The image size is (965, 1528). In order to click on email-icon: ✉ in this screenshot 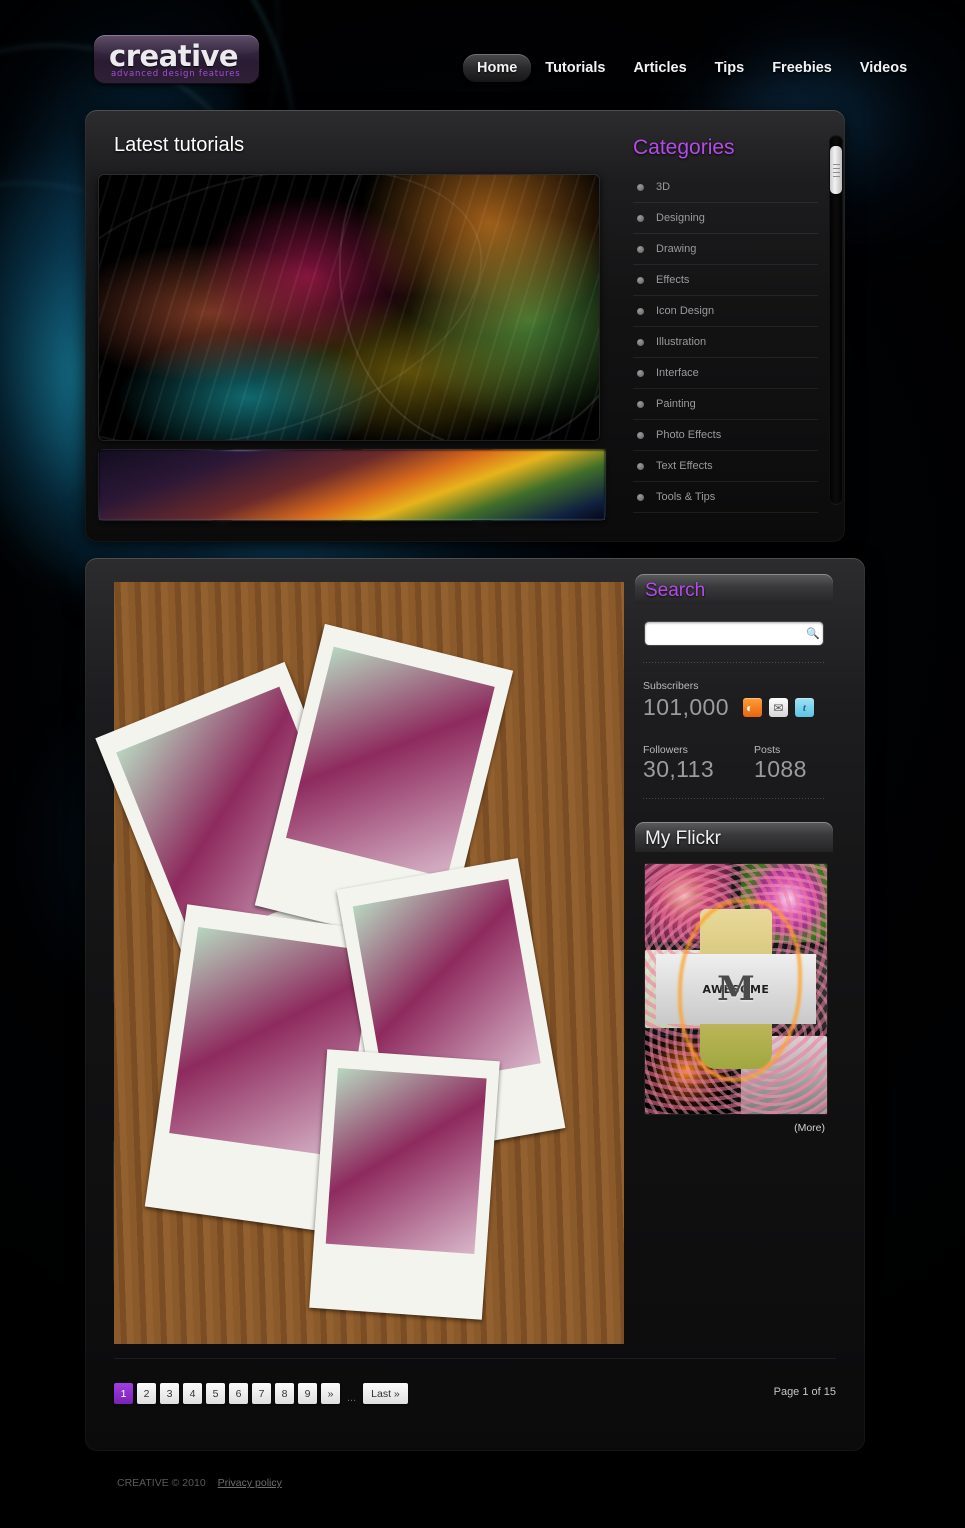, I will do `click(778, 707)`.